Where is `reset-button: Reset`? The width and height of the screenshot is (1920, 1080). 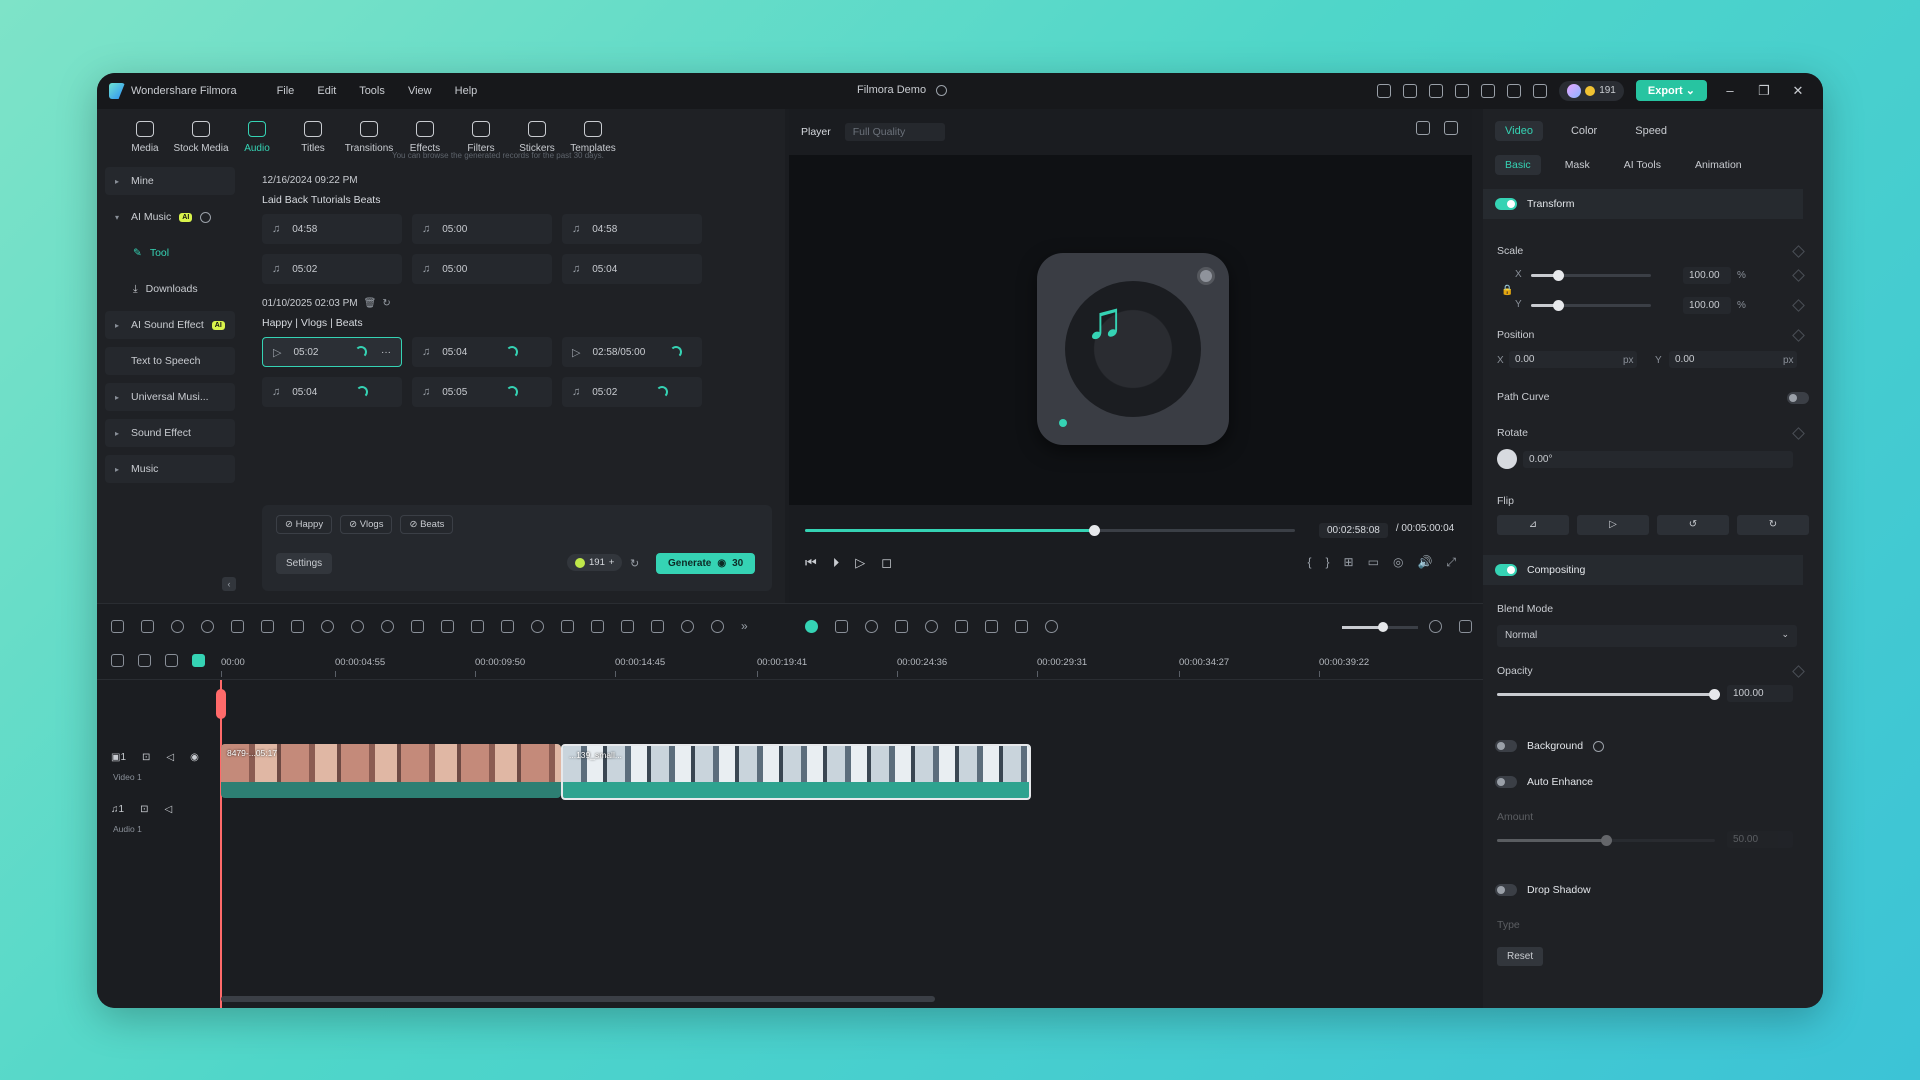 reset-button: Reset is located at coordinates (1520, 956).